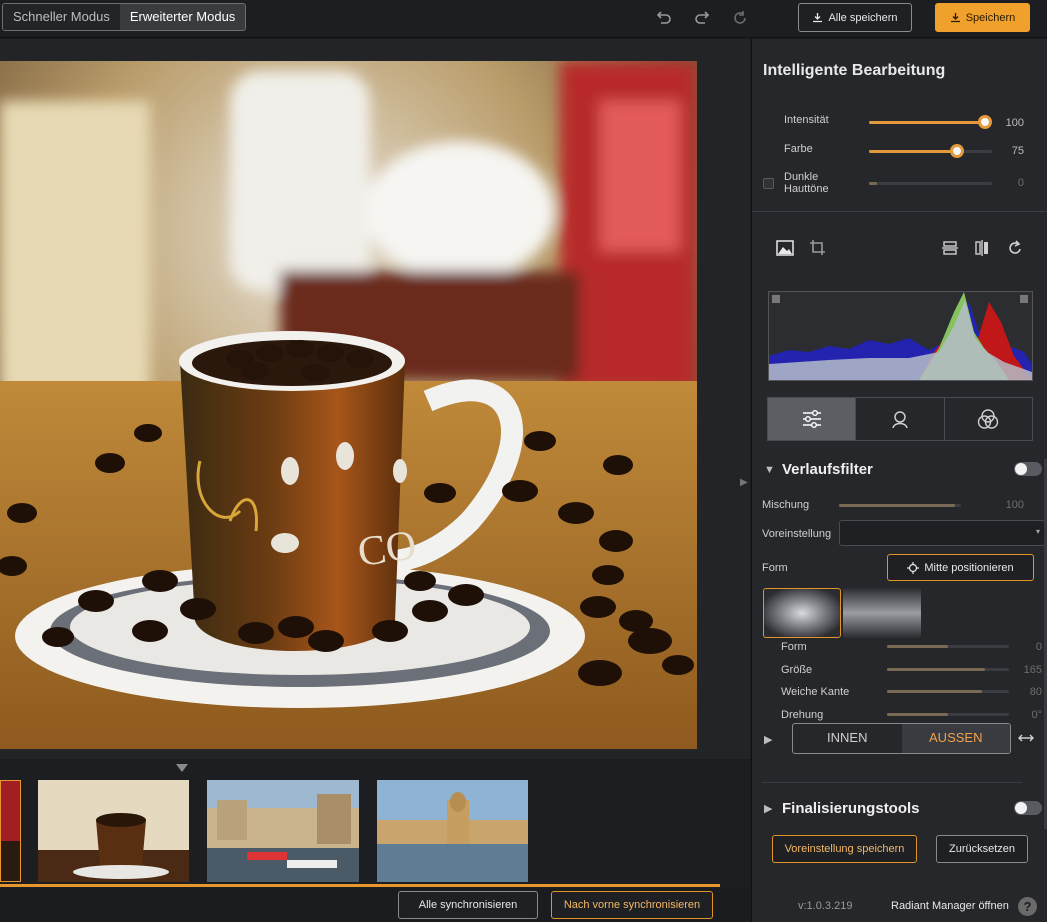 The image size is (1047, 922). Describe the element at coordinates (985, 122) in the screenshot. I see `intensity-slider-knob` at that location.